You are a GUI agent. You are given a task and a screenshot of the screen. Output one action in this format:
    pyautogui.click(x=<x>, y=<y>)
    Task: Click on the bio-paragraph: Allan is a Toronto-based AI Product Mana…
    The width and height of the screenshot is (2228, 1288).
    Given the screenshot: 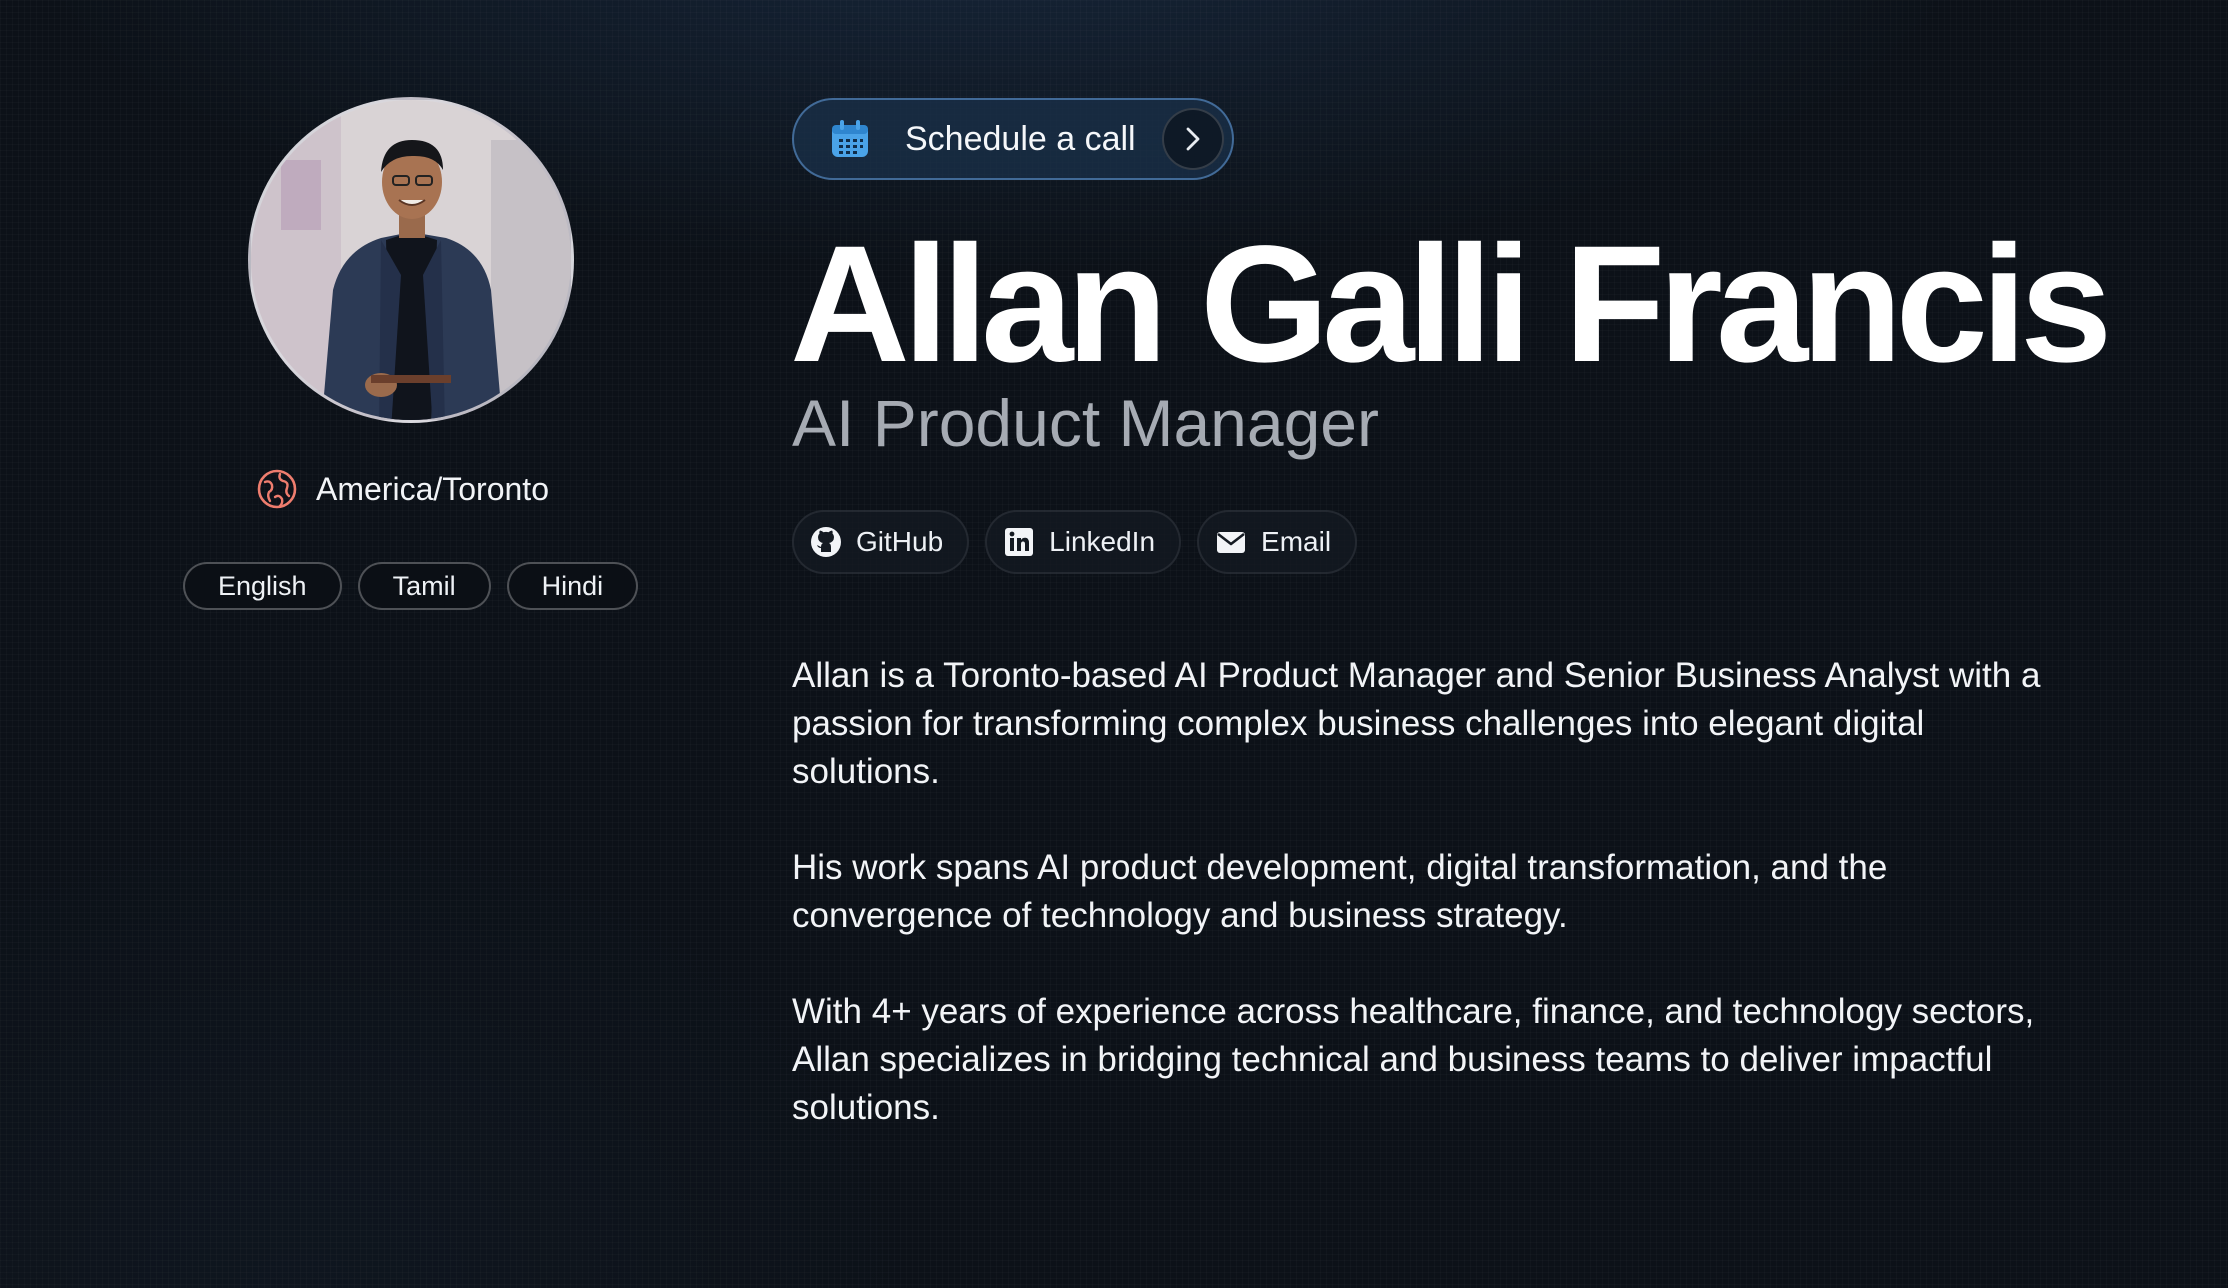 What is the action you would take?
    pyautogui.click(x=1416, y=723)
    